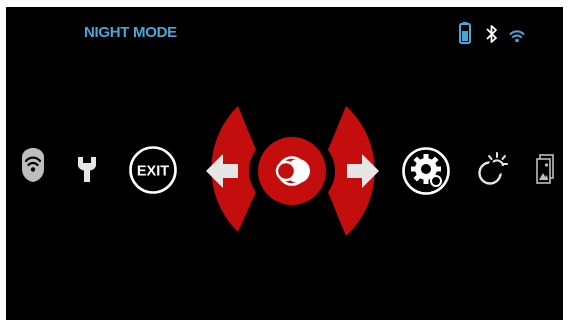 The image size is (569, 325). Describe the element at coordinates (545, 169) in the screenshot. I see `gallery-icon` at that location.